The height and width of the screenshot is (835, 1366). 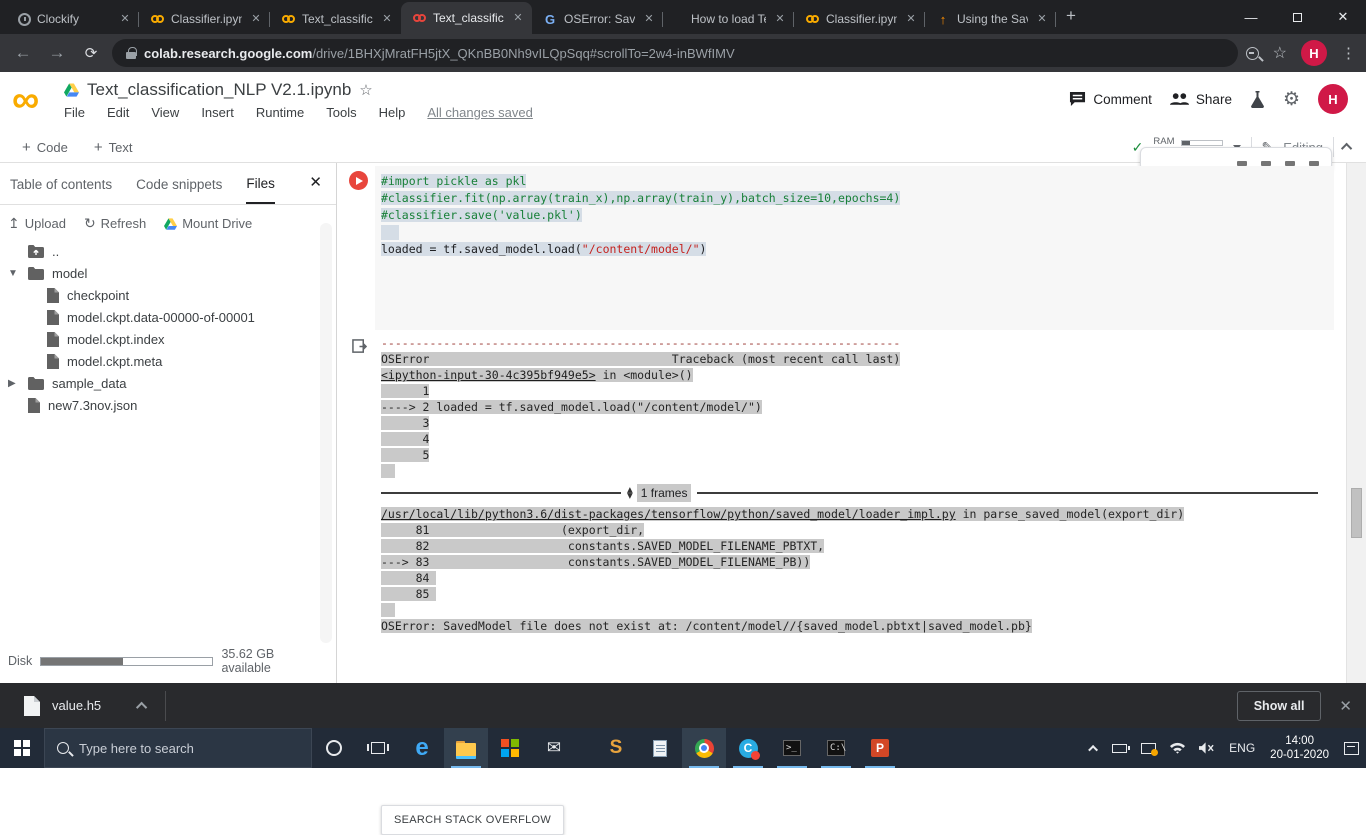 What do you see at coordinates (748, 748) in the screenshot?
I see `clockify-app-button: C` at bounding box center [748, 748].